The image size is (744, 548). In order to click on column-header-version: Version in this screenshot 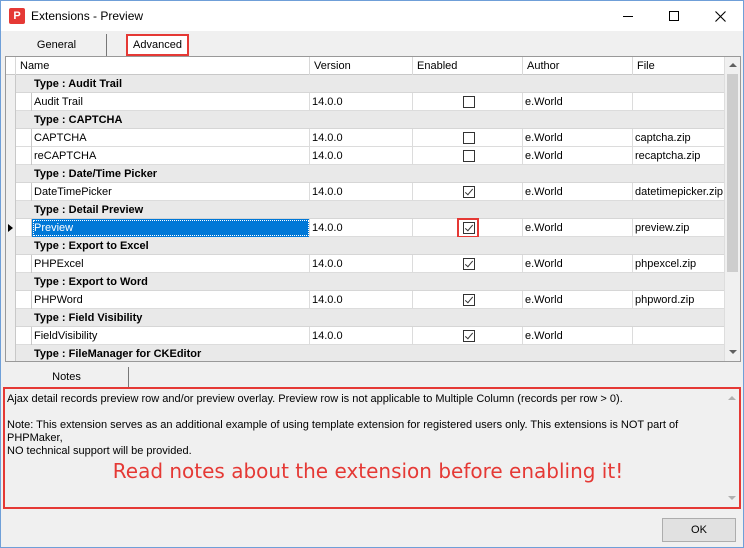, I will do `click(361, 66)`.